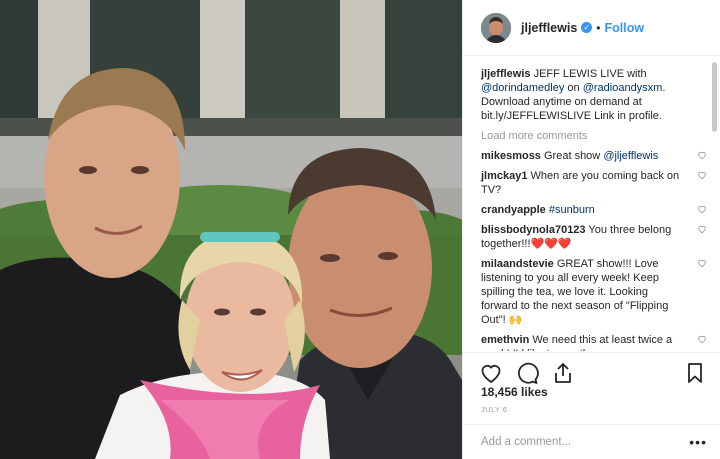  I want to click on comment-username: crandyapple, so click(513, 210).